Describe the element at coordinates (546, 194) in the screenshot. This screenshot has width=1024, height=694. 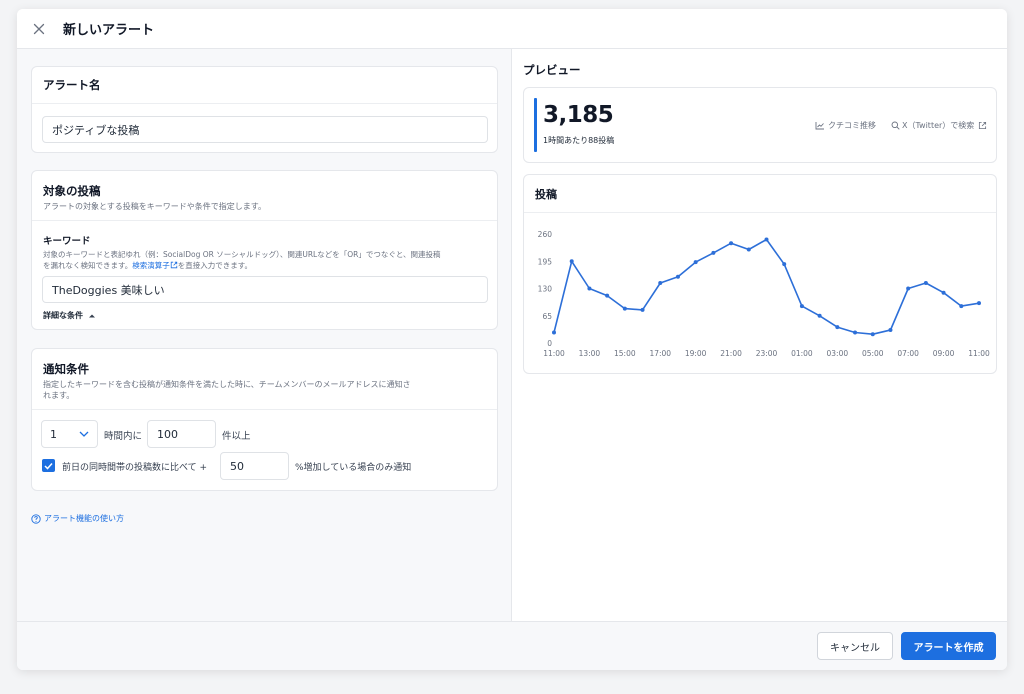
I see `chart-title: 投稿` at that location.